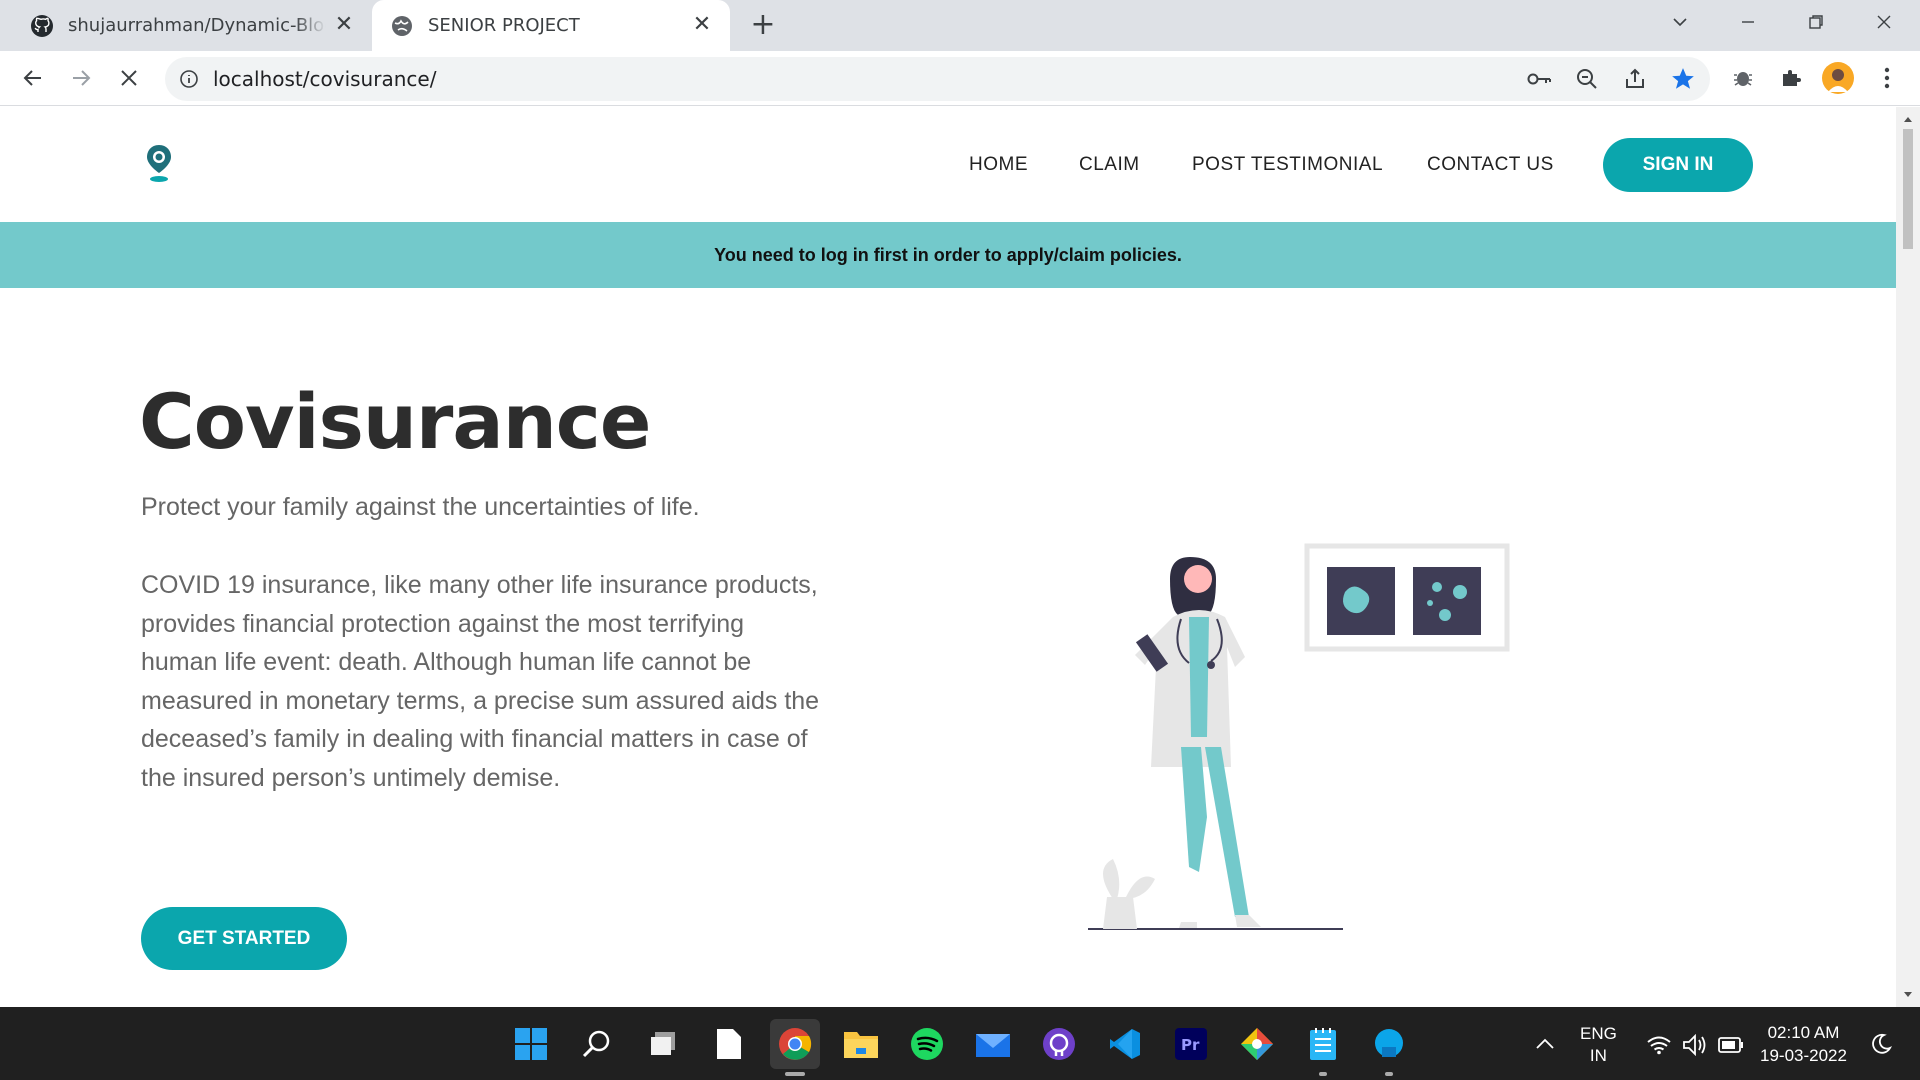 This screenshot has width=1920, height=1080. I want to click on close-icon, so click(1884, 22).